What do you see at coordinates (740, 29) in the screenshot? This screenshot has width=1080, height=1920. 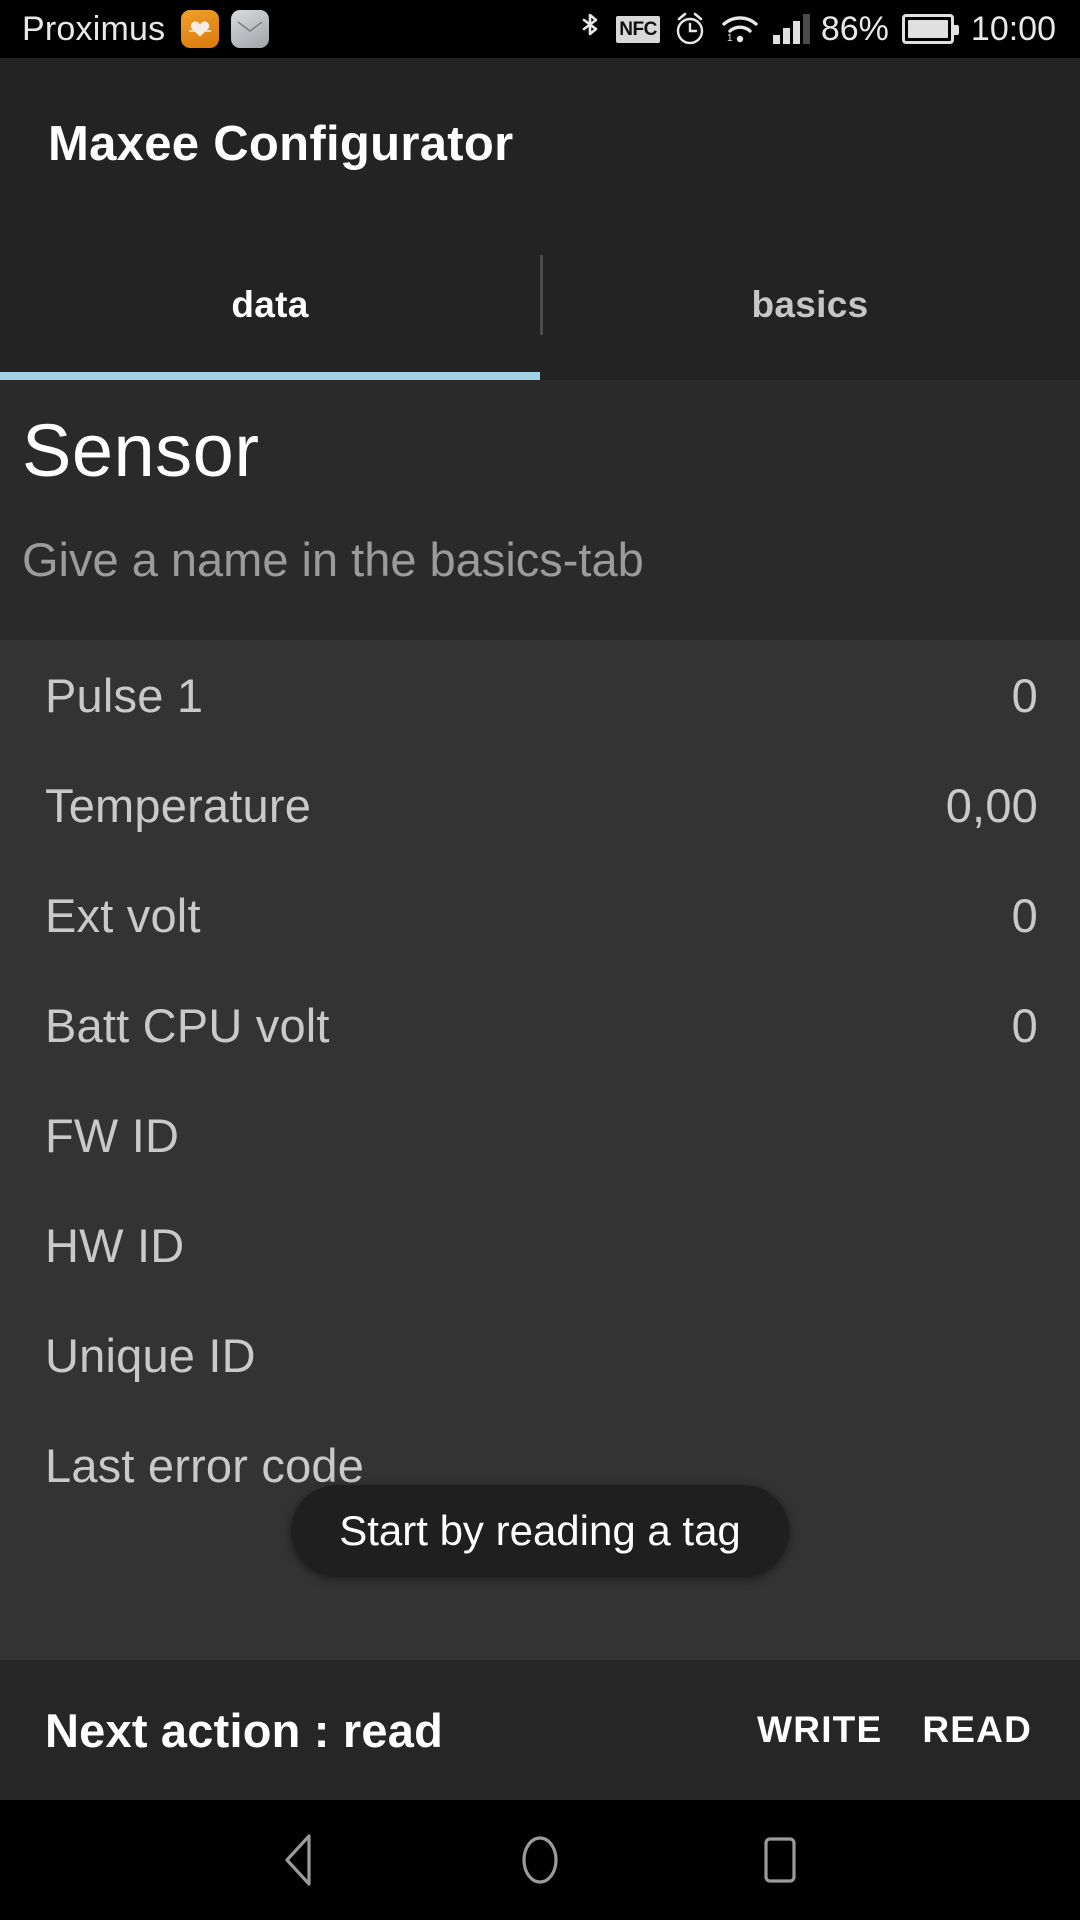 I see `wifi-icon: 1` at bounding box center [740, 29].